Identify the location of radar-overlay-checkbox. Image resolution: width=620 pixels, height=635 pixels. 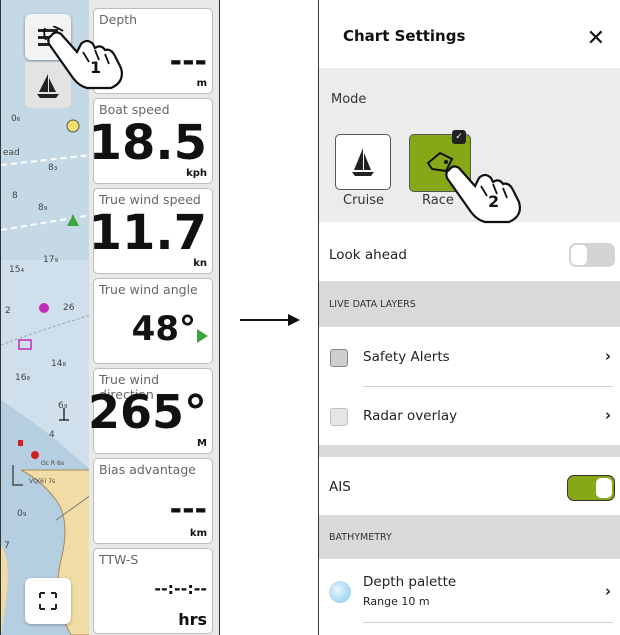
(339, 417).